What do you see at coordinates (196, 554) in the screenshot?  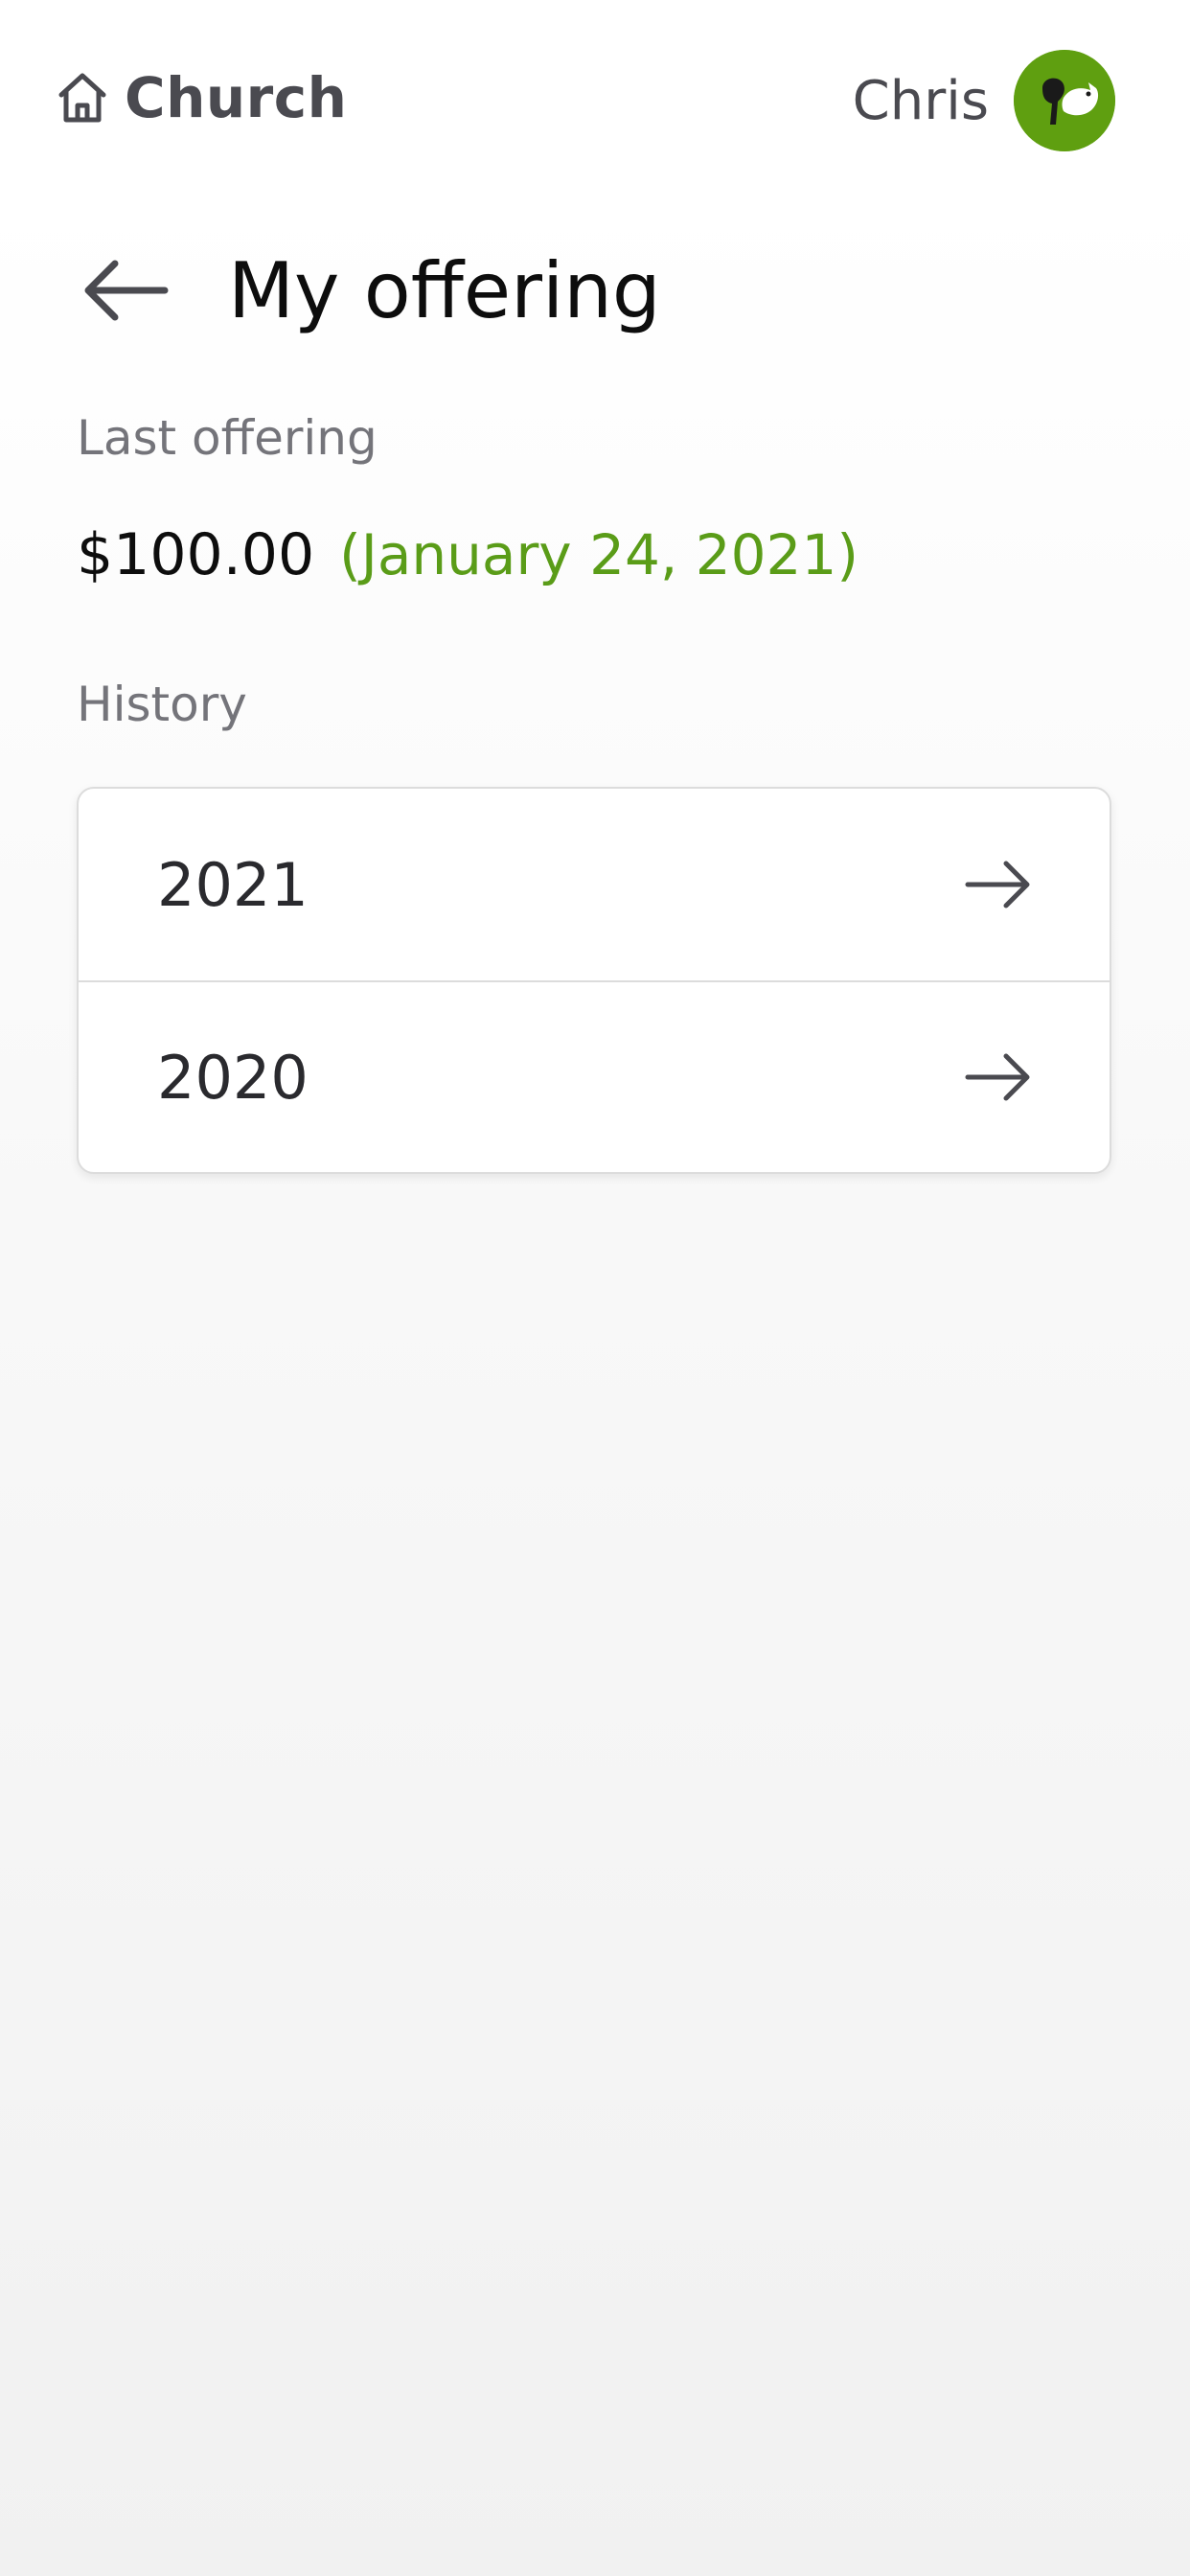 I see `last-offering-amount: $100.00` at bounding box center [196, 554].